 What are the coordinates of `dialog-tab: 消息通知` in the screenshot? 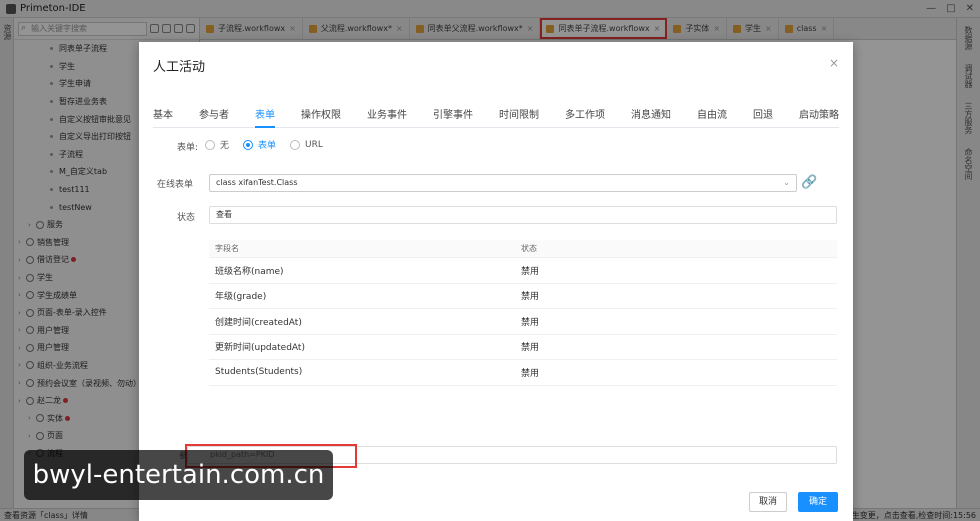 It's located at (651, 116).